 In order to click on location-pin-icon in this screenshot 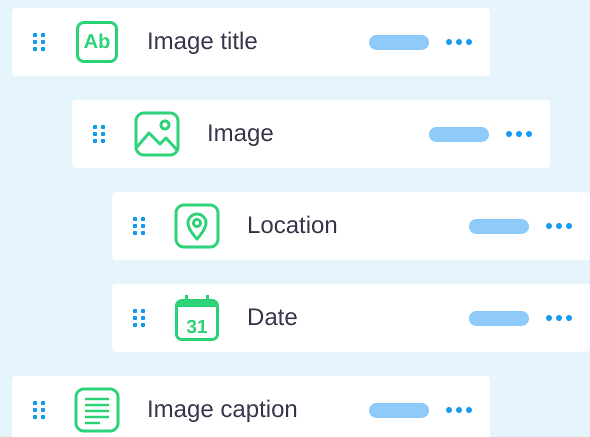, I will do `click(197, 226)`.